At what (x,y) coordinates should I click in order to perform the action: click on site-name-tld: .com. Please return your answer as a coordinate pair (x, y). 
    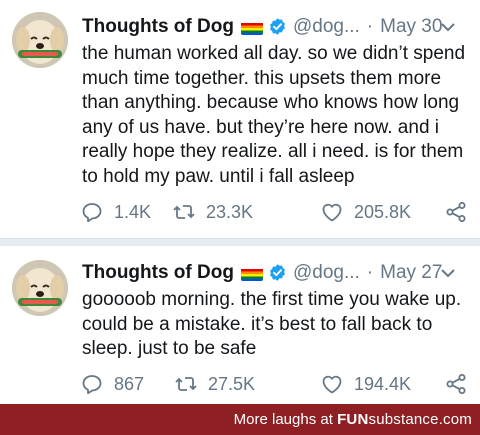
    Looking at the image, I should click on (455, 419).